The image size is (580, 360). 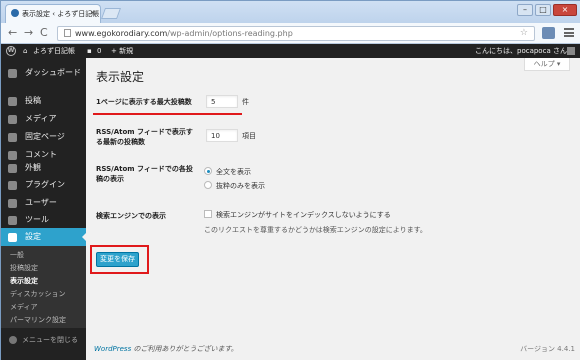 What do you see at coordinates (12, 33) in the screenshot?
I see `back-icon: ←` at bounding box center [12, 33].